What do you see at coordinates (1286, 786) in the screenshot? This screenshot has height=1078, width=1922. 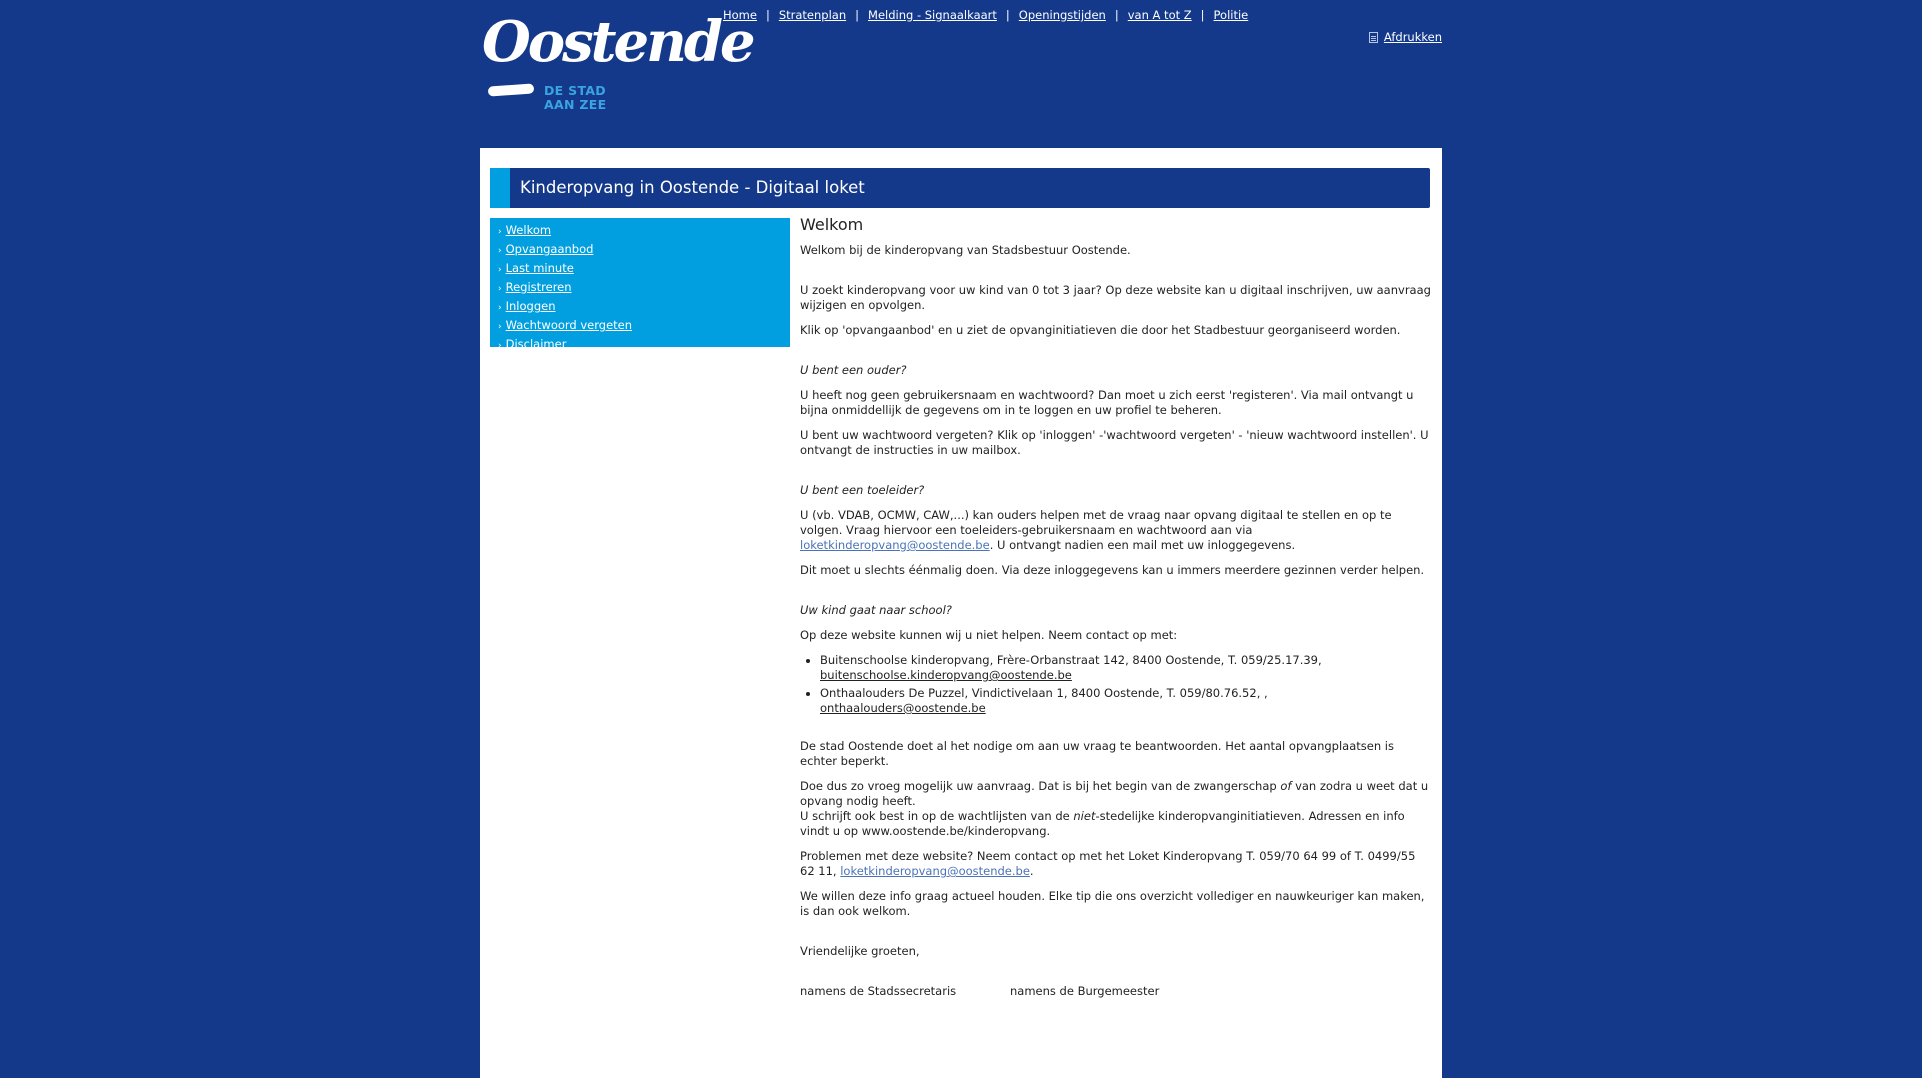 I see `closing-text-of: of` at bounding box center [1286, 786].